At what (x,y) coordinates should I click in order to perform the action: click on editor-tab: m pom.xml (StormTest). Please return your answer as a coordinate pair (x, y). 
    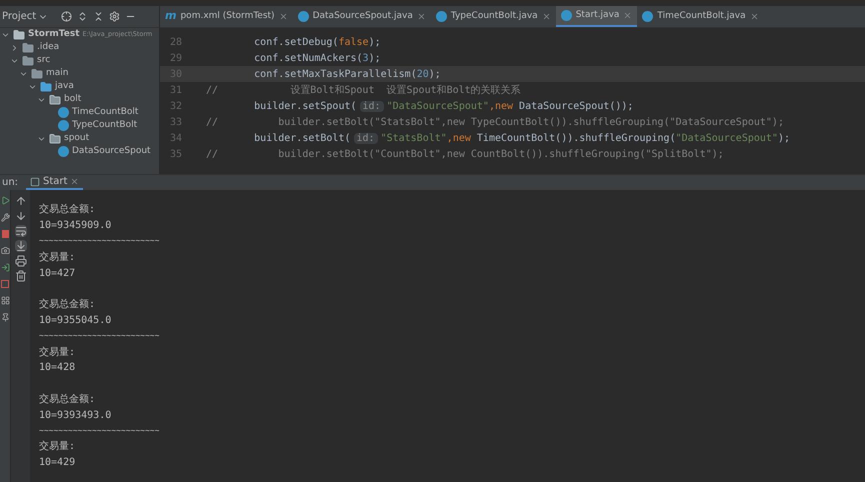
    Looking at the image, I should click on (226, 16).